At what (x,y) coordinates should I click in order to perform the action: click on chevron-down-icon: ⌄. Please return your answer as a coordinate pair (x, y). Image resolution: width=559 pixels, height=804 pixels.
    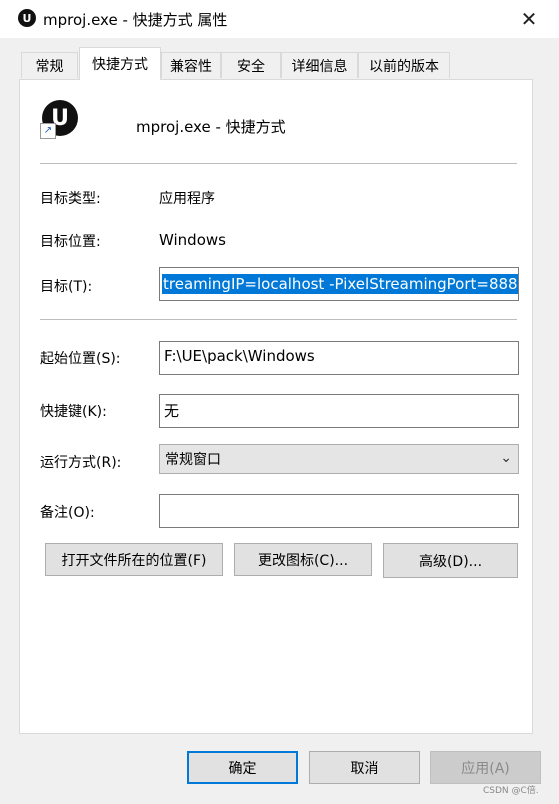
    Looking at the image, I should click on (506, 458).